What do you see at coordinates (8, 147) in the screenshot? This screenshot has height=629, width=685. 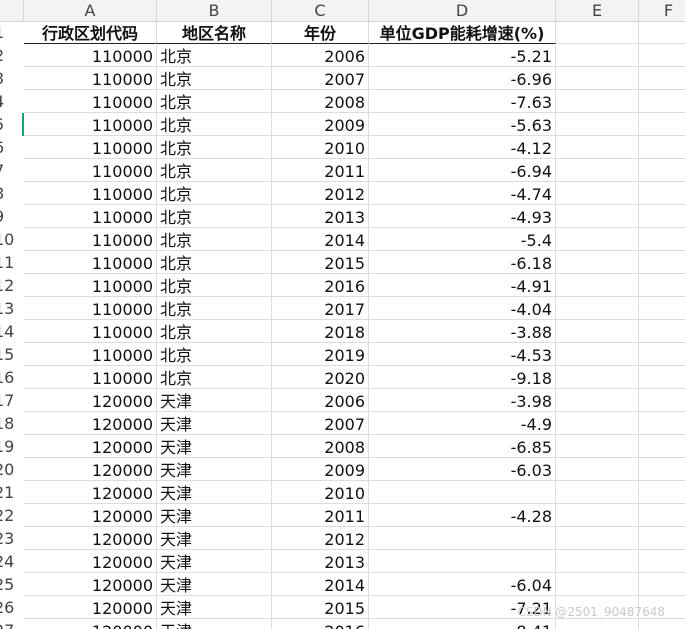 I see `row-number: 6` at bounding box center [8, 147].